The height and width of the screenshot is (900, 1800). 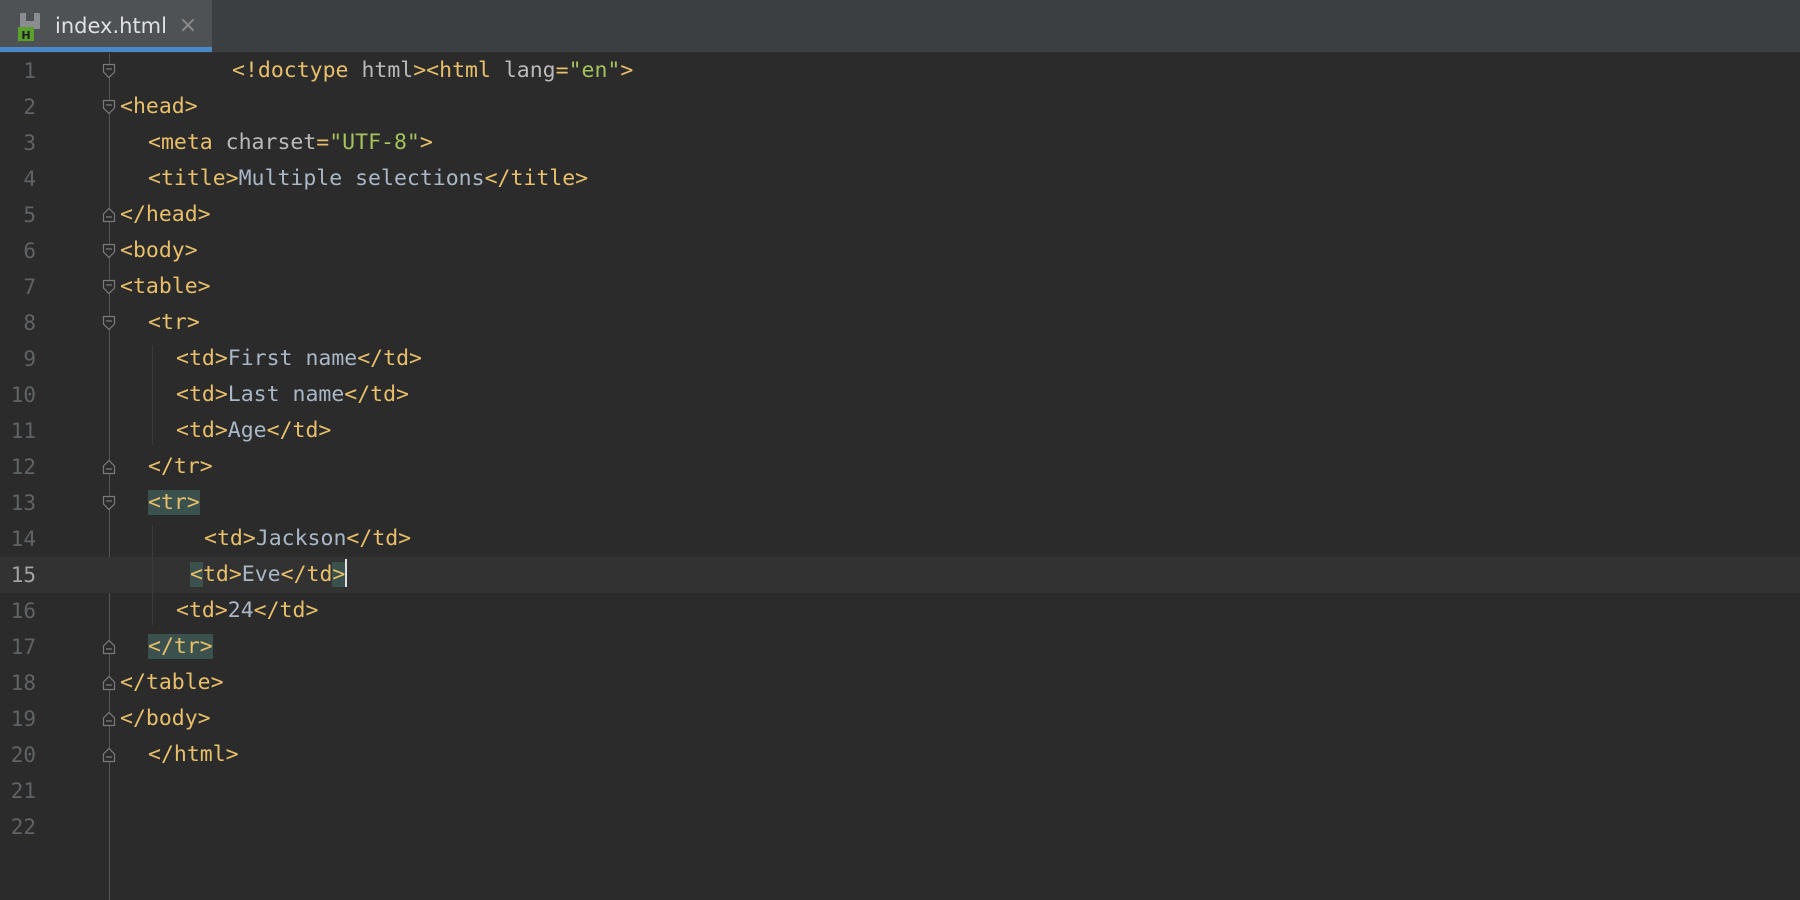 I want to click on code-token: html, so click(x=387, y=70).